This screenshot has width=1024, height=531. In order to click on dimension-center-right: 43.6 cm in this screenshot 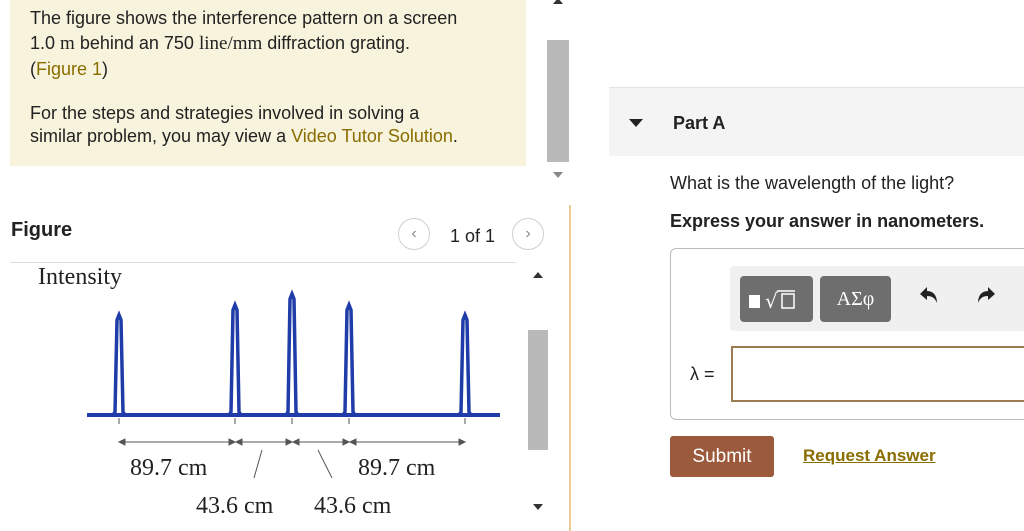, I will do `click(353, 506)`.